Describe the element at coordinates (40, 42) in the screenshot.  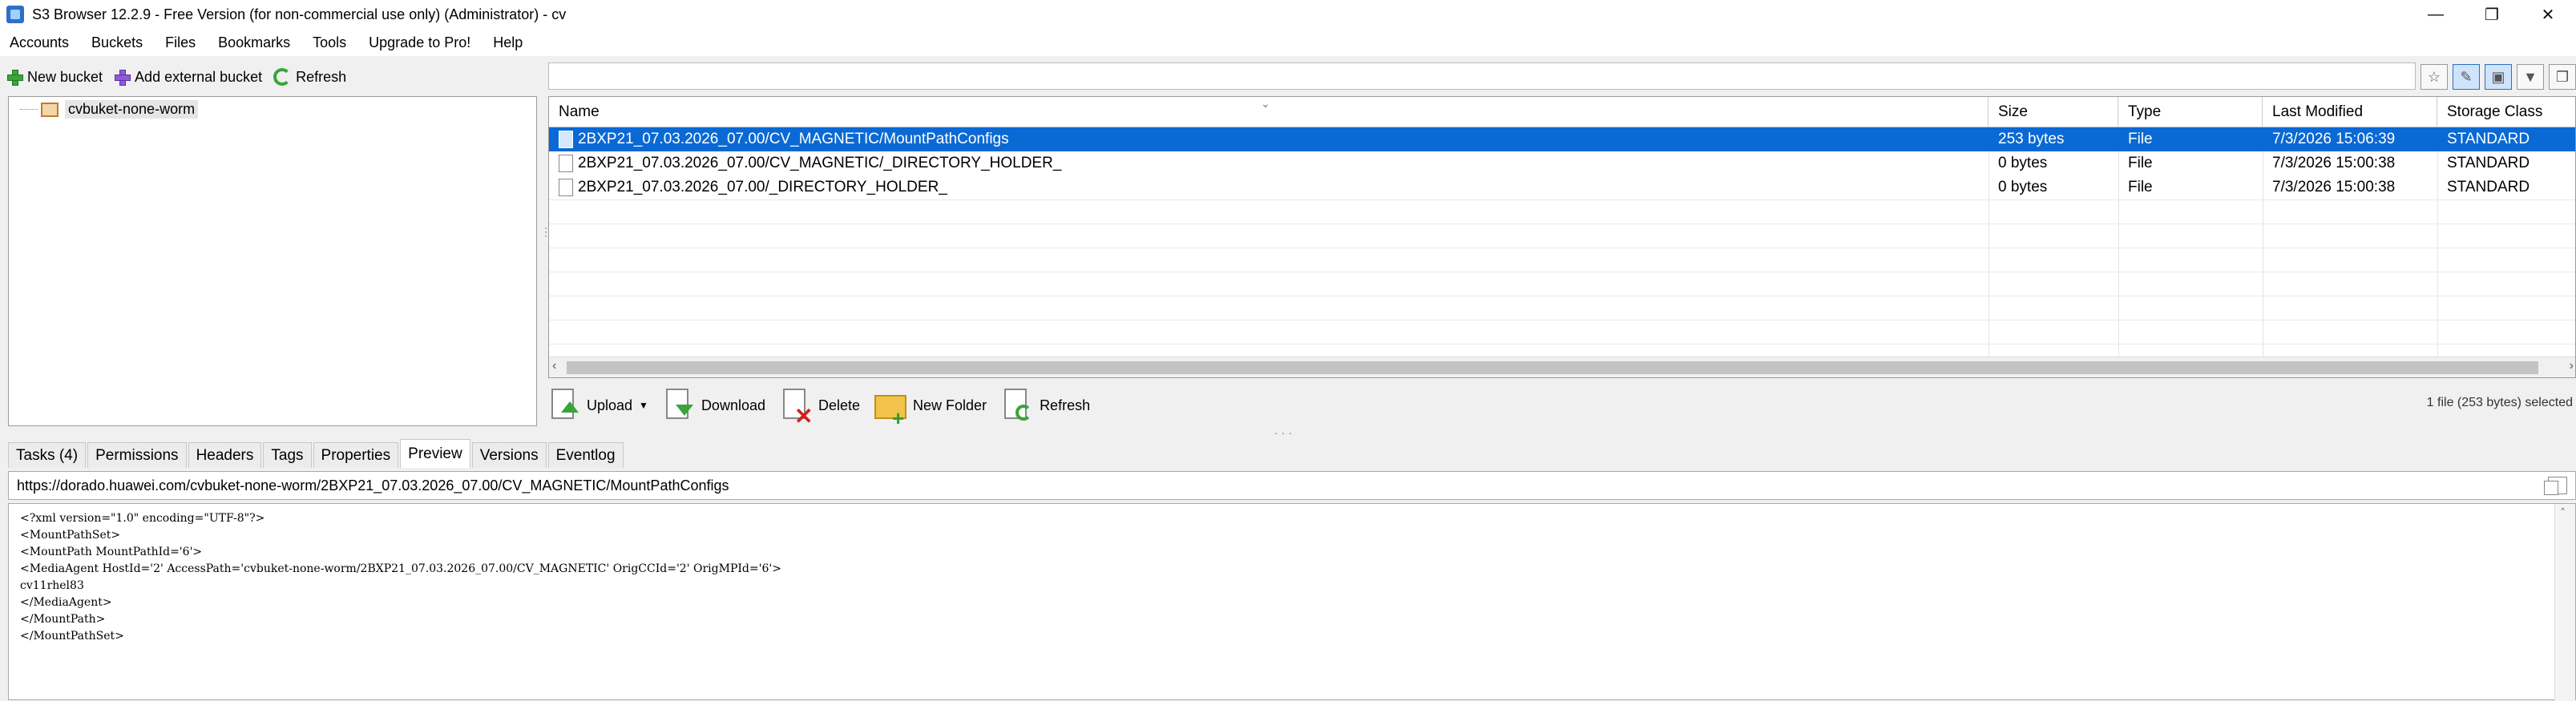
I see `menu-accounts: Accounts` at that location.